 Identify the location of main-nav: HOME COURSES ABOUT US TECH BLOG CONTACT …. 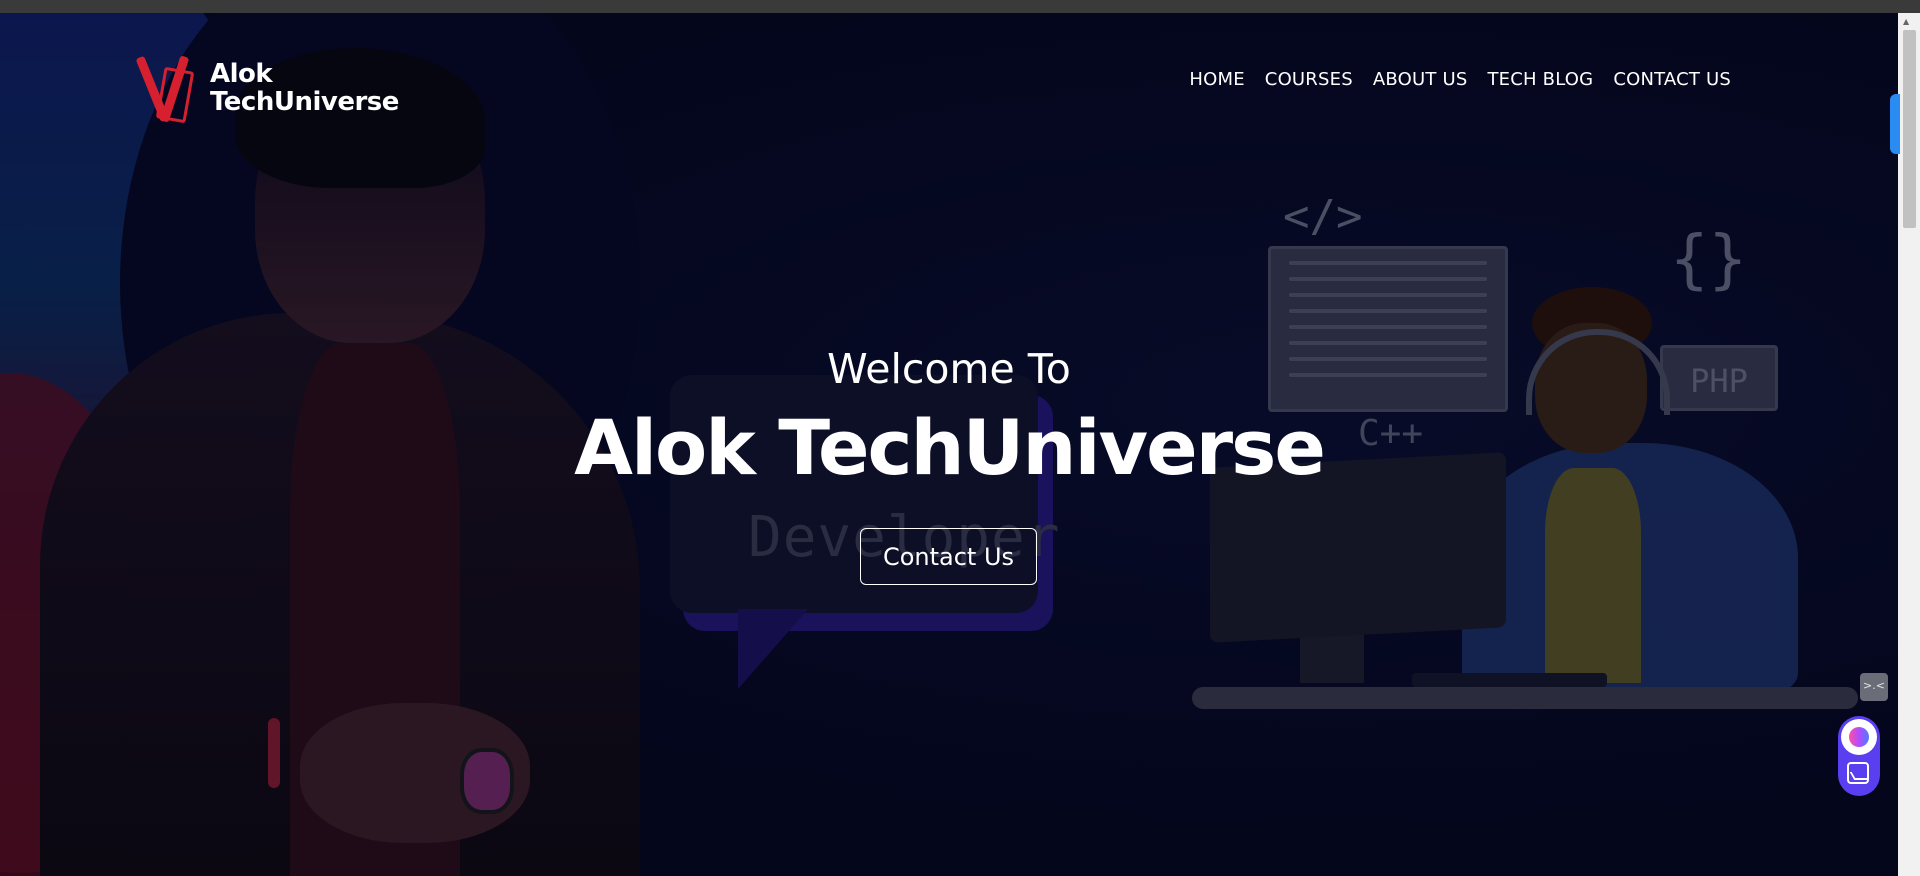
(1460, 79).